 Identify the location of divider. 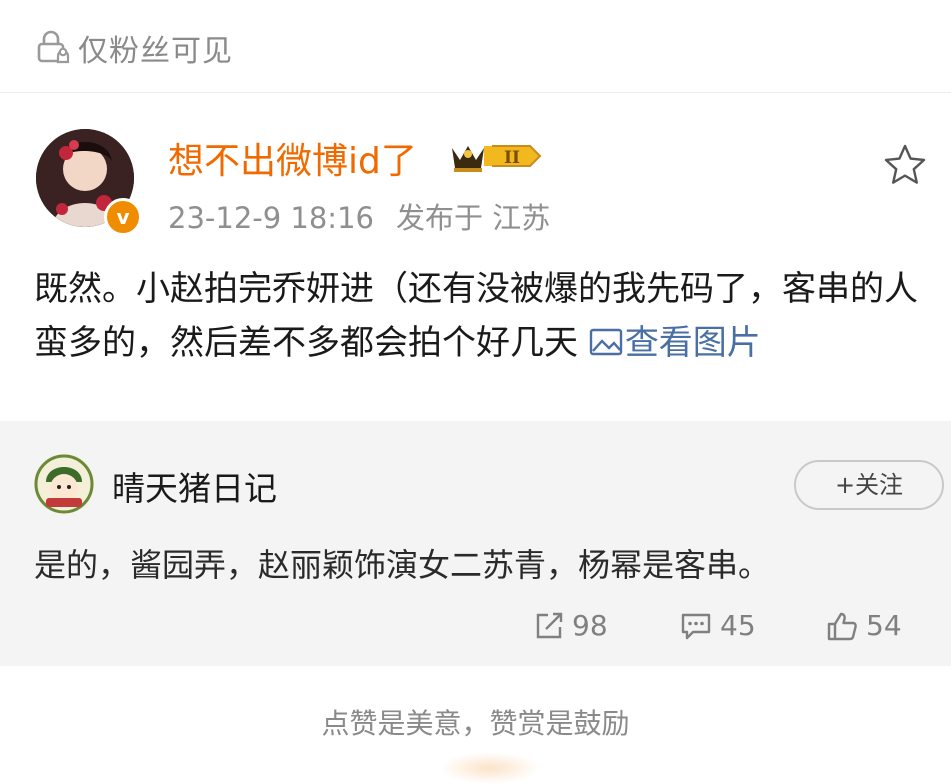
(475, 92).